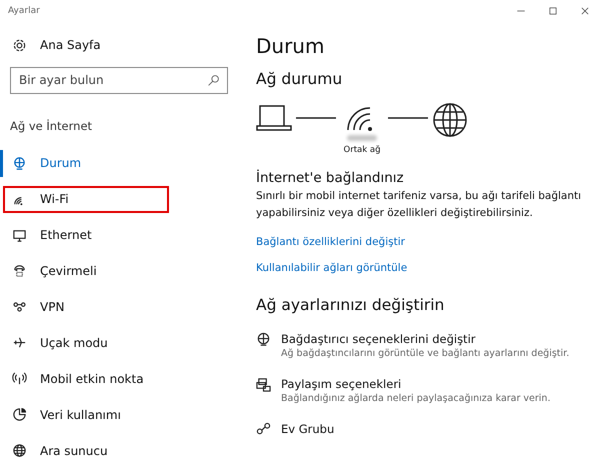  I want to click on sidebar-item: Veri kullanımı, so click(80, 414).